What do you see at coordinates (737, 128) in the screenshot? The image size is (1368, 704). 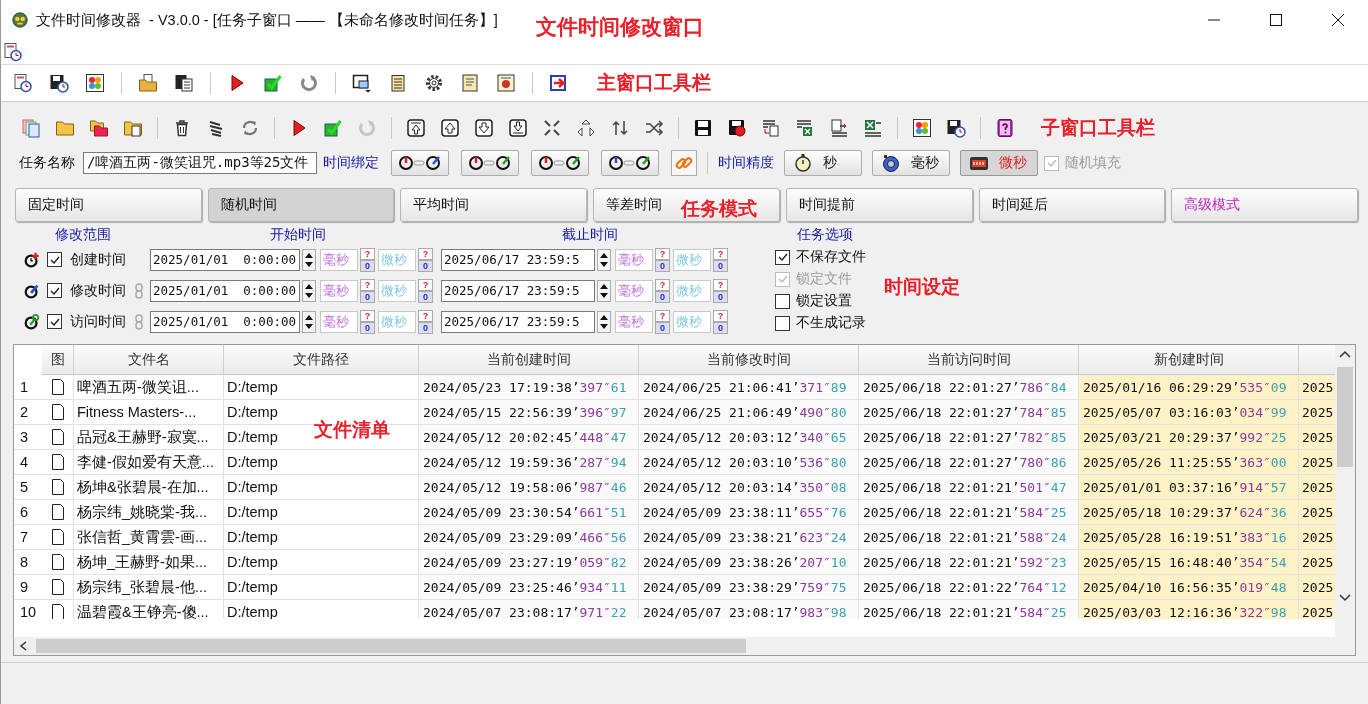 I see `save-as-icon` at bounding box center [737, 128].